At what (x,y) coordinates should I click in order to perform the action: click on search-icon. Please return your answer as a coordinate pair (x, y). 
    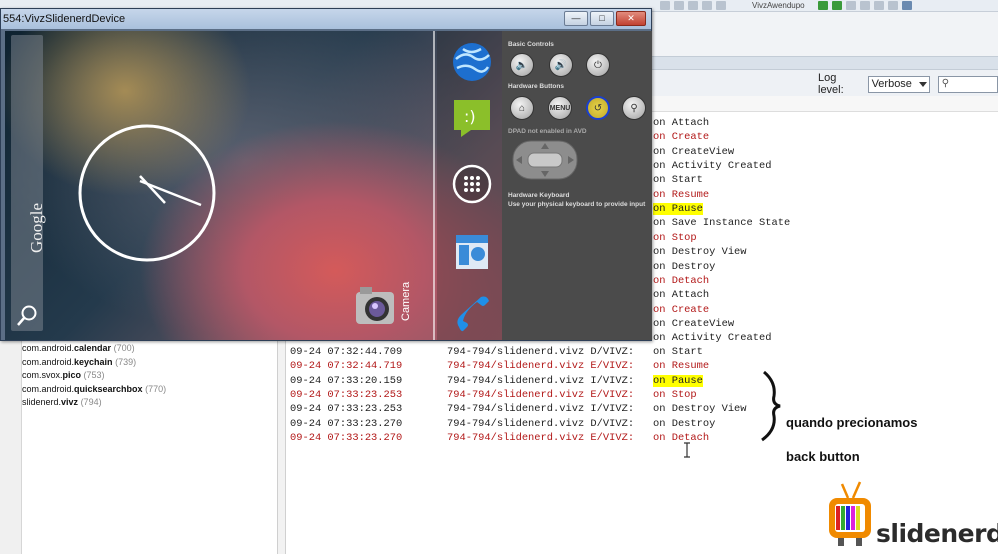
    Looking at the image, I should click on (27, 316).